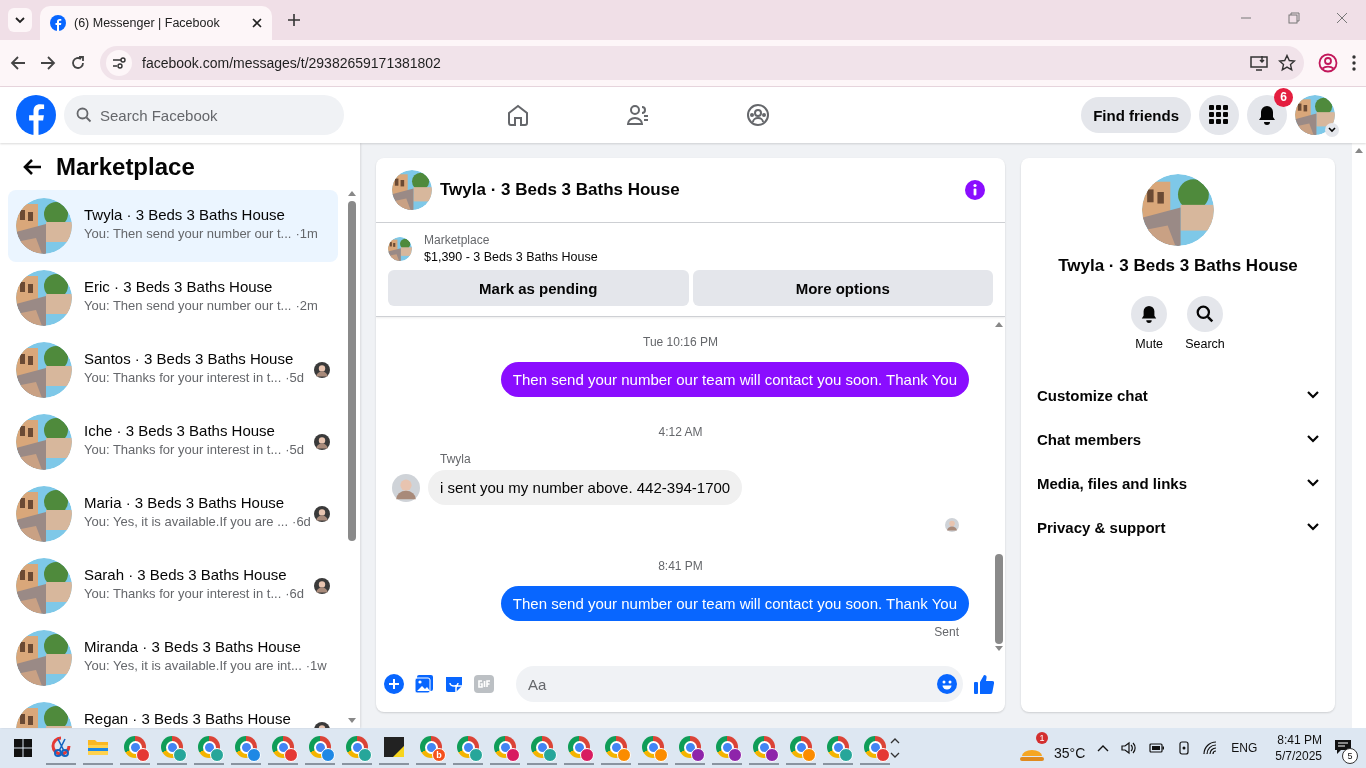 Image resolution: width=1366 pixels, height=768 pixels. I want to click on conversation-item: Sarah · 3 Beds 3 Baths House You: Thanks for your interest in t... ·6d, so click(173, 586).